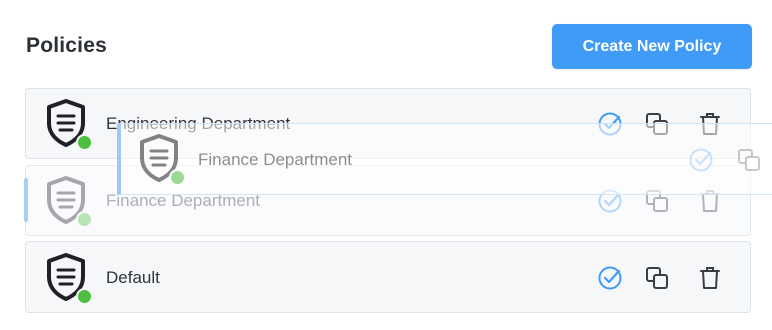 This screenshot has width=772, height=330. I want to click on drag-preview-name: Finance Department, so click(275, 159).